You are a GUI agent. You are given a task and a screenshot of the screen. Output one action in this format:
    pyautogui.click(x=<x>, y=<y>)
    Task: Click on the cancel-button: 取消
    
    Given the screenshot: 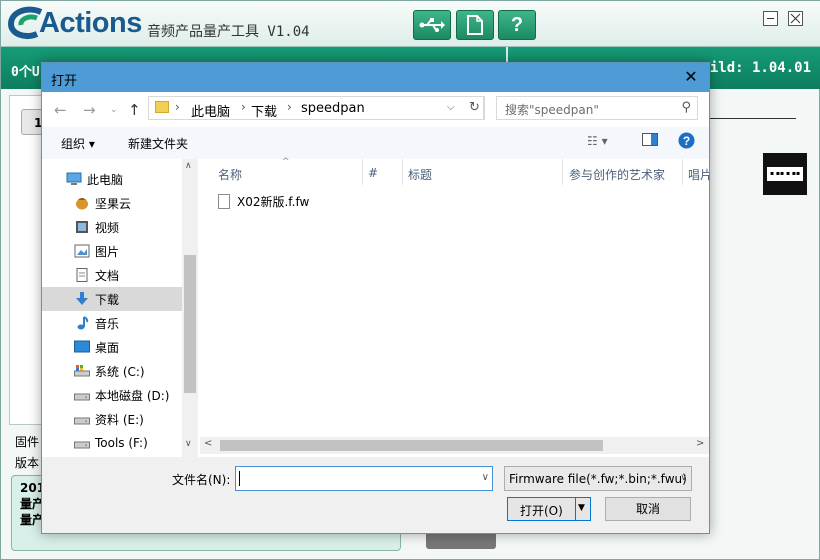 What is the action you would take?
    pyautogui.click(x=648, y=509)
    